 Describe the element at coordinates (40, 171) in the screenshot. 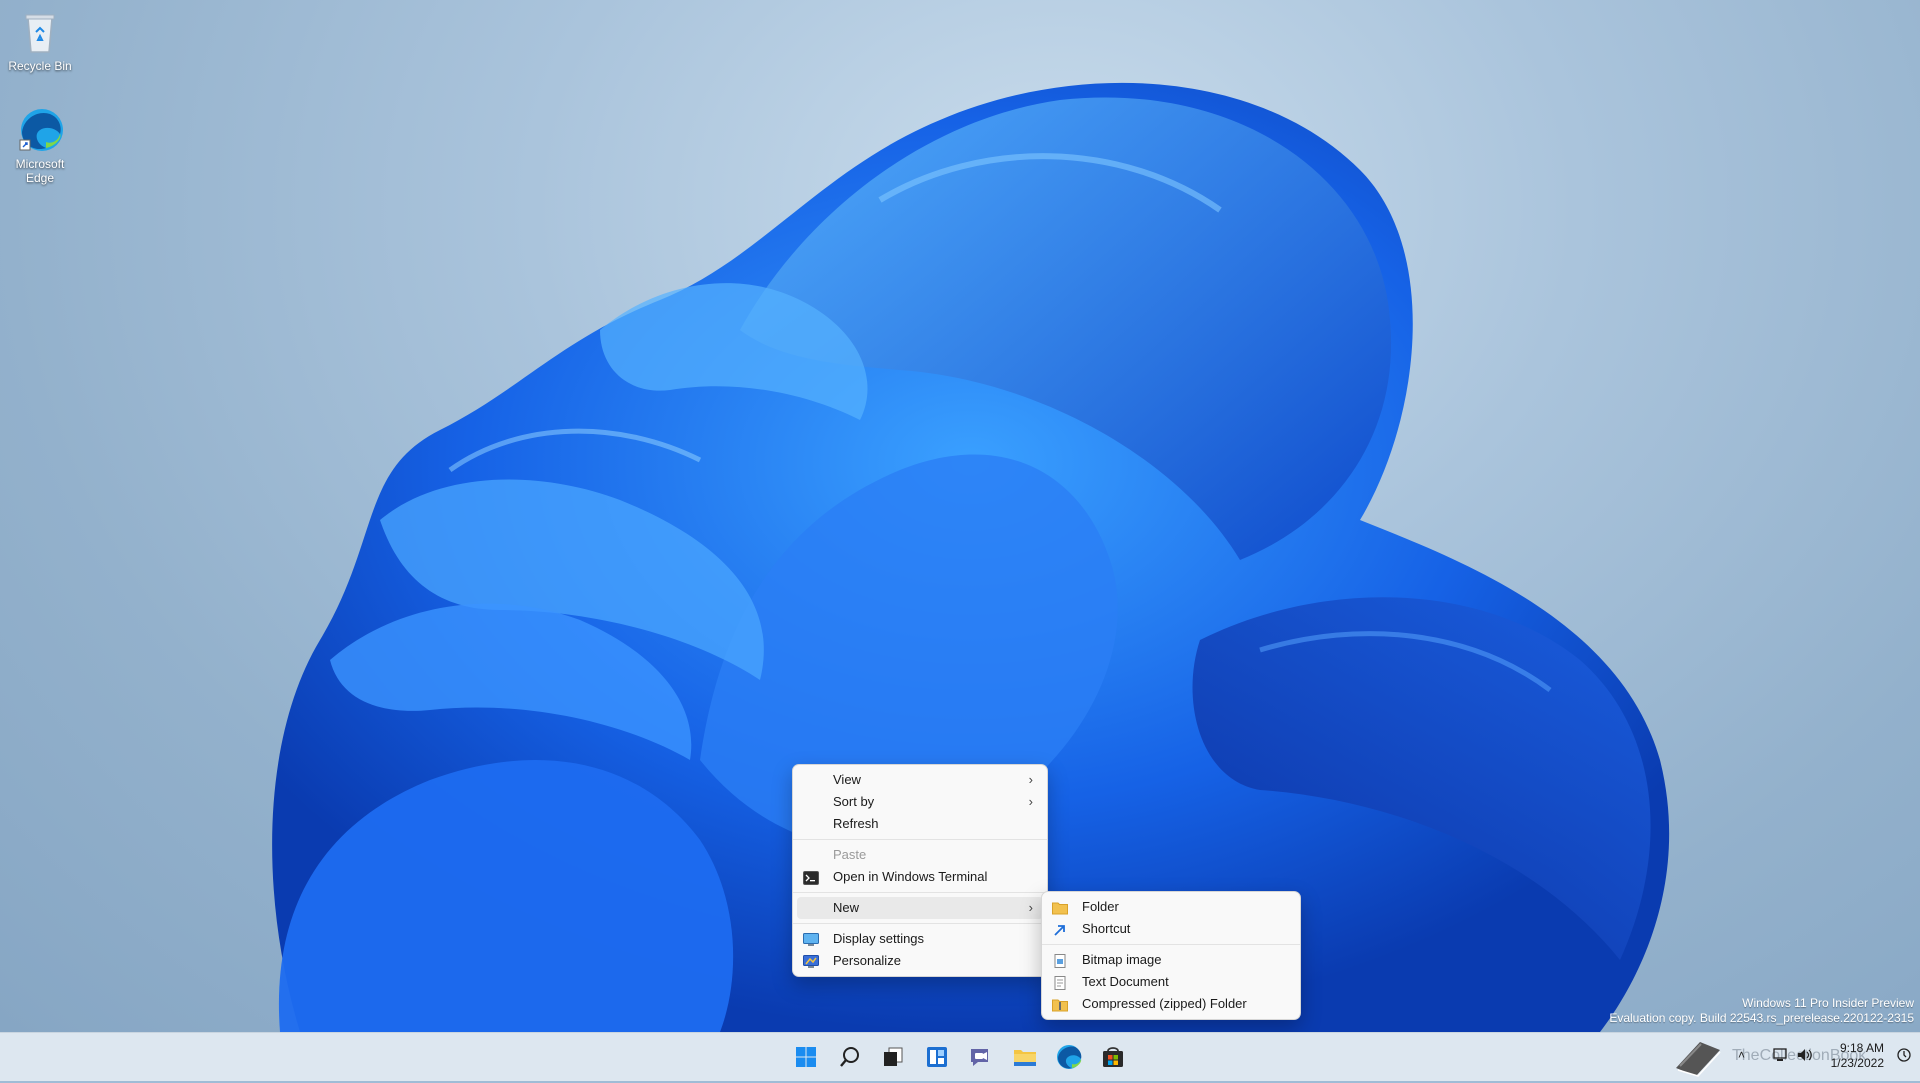

I see `edge-shortcut-label: Microsoft Edge` at that location.